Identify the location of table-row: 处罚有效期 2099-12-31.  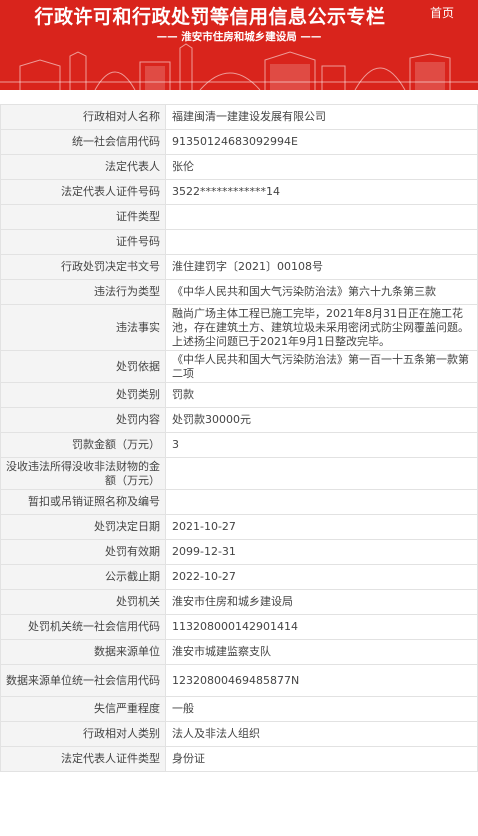
(239, 552).